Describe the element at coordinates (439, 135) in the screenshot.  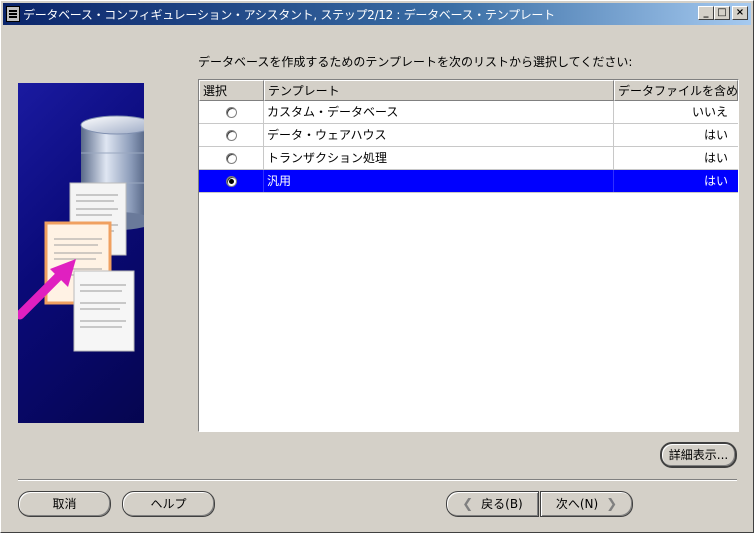
I see `template-name: データ・ウェアハウス` at that location.